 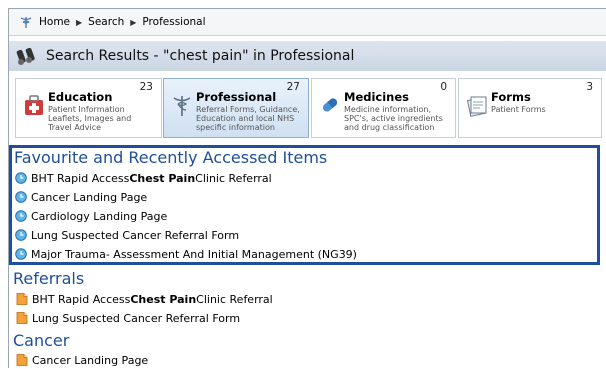 I want to click on tile-name: Professional, so click(x=236, y=97).